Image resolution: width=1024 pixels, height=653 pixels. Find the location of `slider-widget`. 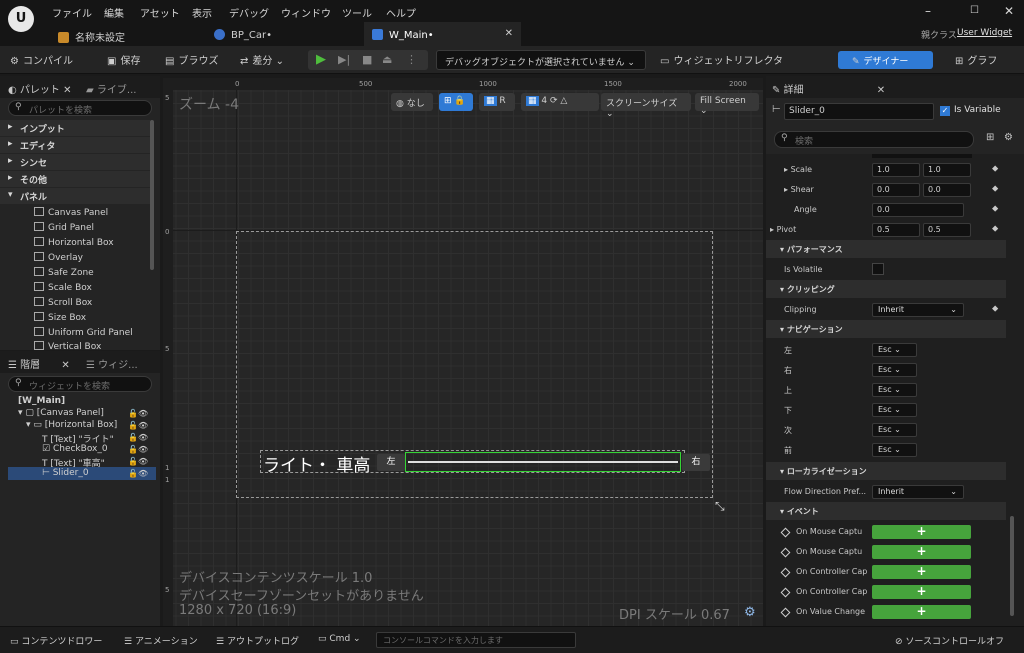

slider-widget is located at coordinates (543, 462).